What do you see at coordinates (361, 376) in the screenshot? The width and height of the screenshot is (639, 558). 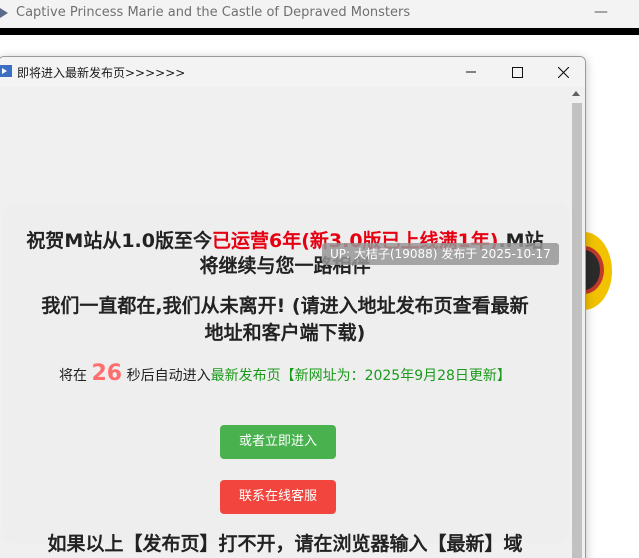 I see `release-page-link: 最新发布页【新网址为：2025年9月28日更新】` at bounding box center [361, 376].